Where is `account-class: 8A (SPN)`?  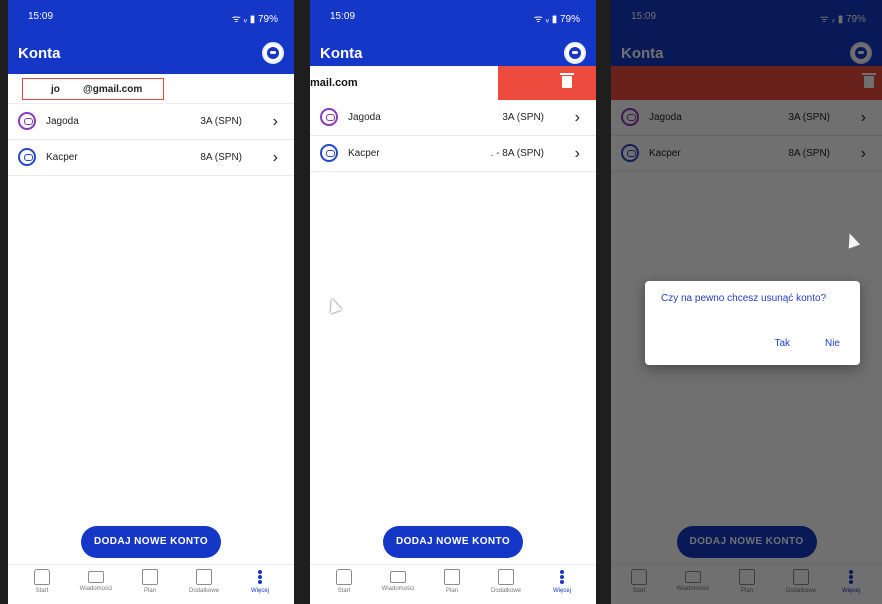 account-class: 8A (SPN) is located at coordinates (221, 157).